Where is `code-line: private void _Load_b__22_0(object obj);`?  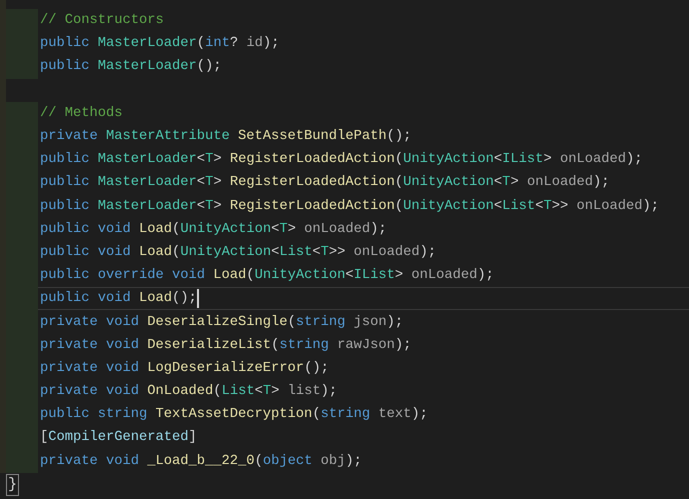 code-line: private void _Load_b__22_0(object obj); is located at coordinates (201, 461).